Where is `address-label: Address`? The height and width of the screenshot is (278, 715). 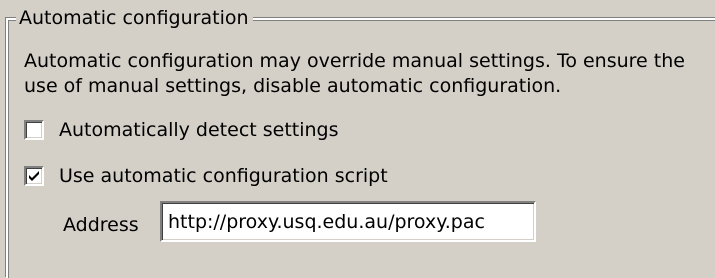
address-label: Address is located at coordinates (101, 225).